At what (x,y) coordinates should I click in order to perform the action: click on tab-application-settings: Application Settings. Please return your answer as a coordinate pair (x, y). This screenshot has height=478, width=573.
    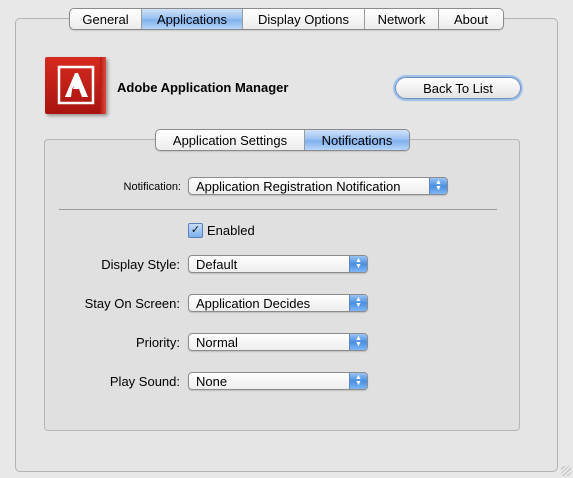
    Looking at the image, I should click on (230, 140).